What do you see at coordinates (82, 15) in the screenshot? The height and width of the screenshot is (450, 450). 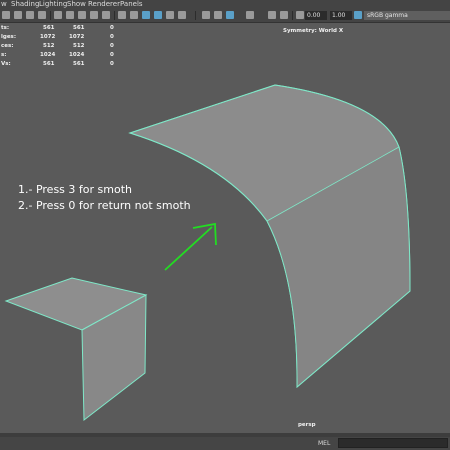 I see `textured-icon` at bounding box center [82, 15].